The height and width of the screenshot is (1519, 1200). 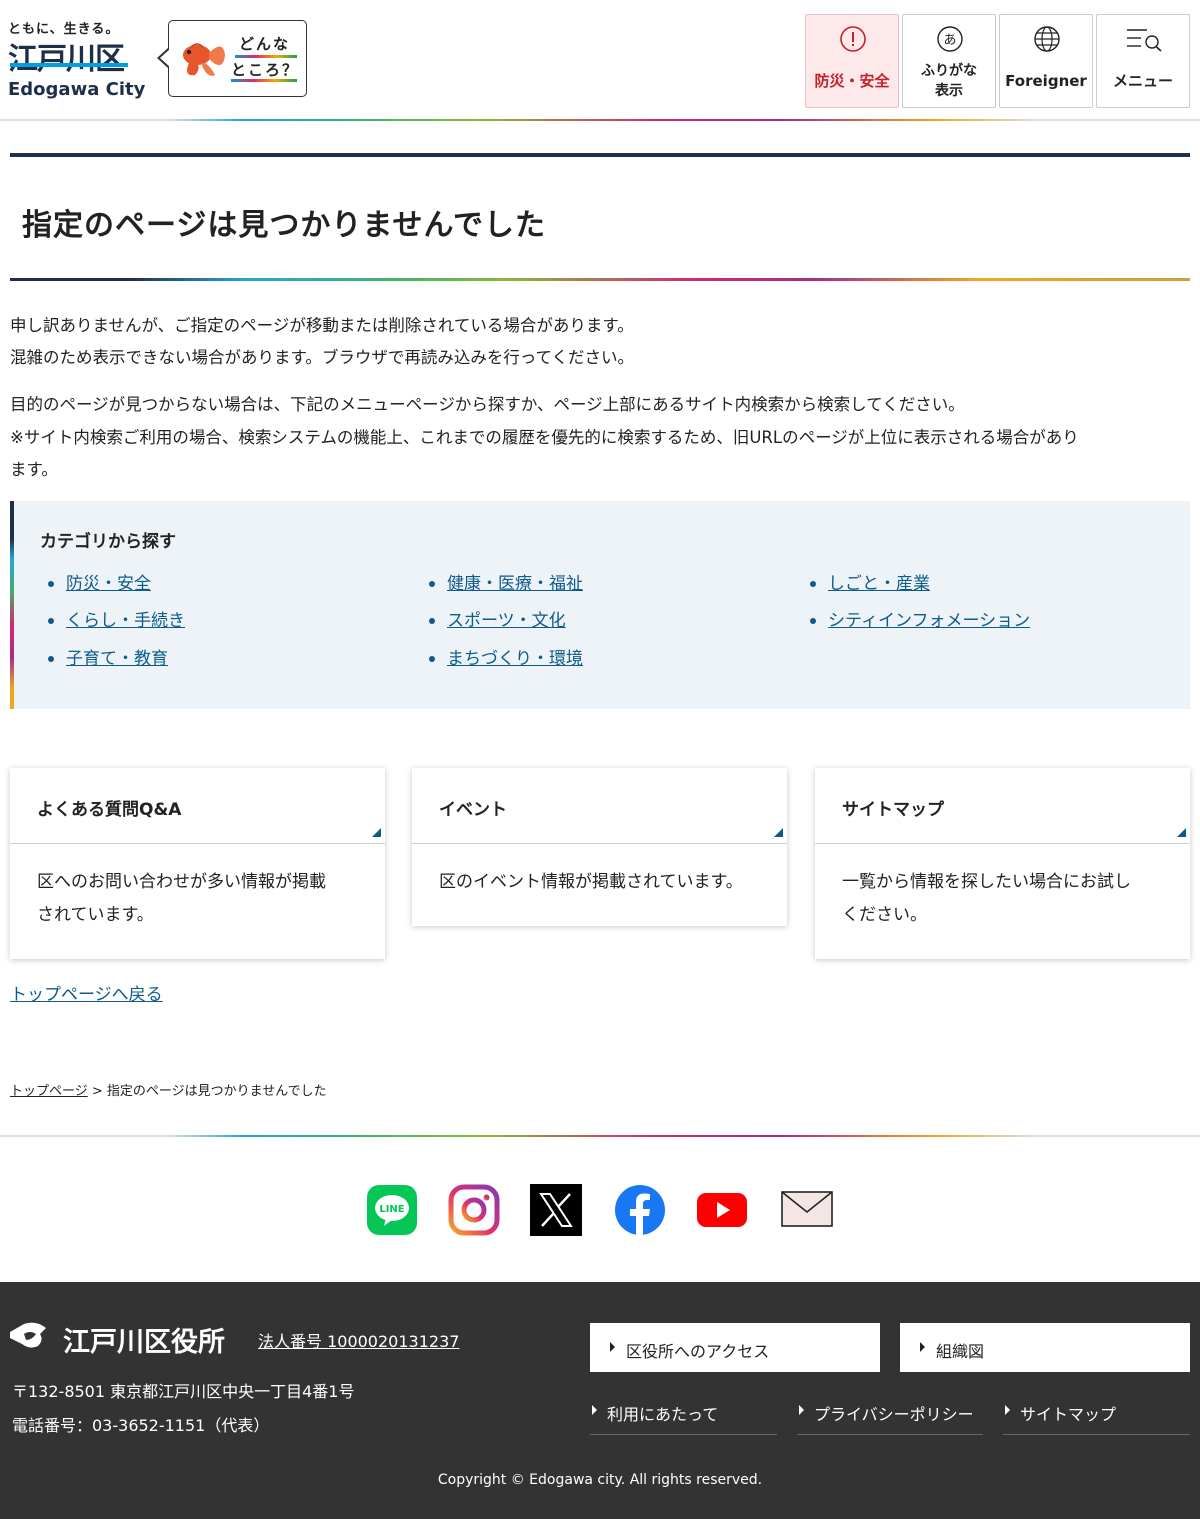 I want to click on page-title: 指定のページは見つかりませんでした, so click(x=284, y=225).